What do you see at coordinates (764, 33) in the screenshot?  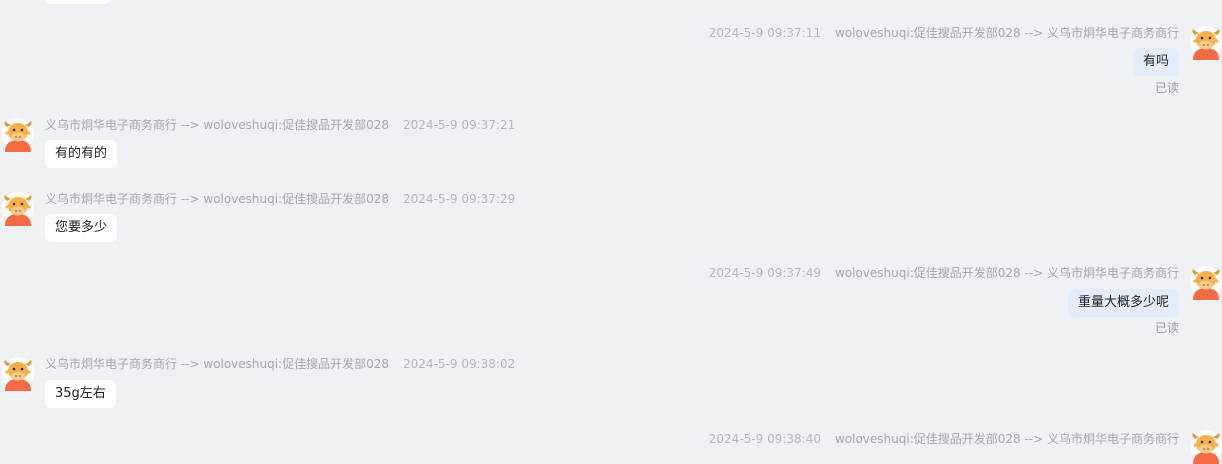 I see `message-time: 2024-5-9 09:37:11` at bounding box center [764, 33].